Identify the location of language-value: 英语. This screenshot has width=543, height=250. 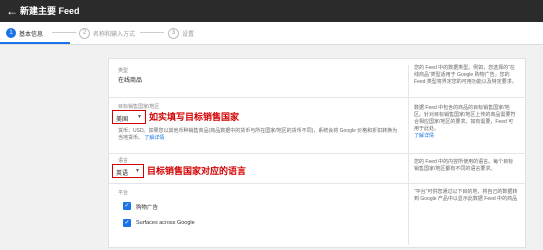
(122, 174).